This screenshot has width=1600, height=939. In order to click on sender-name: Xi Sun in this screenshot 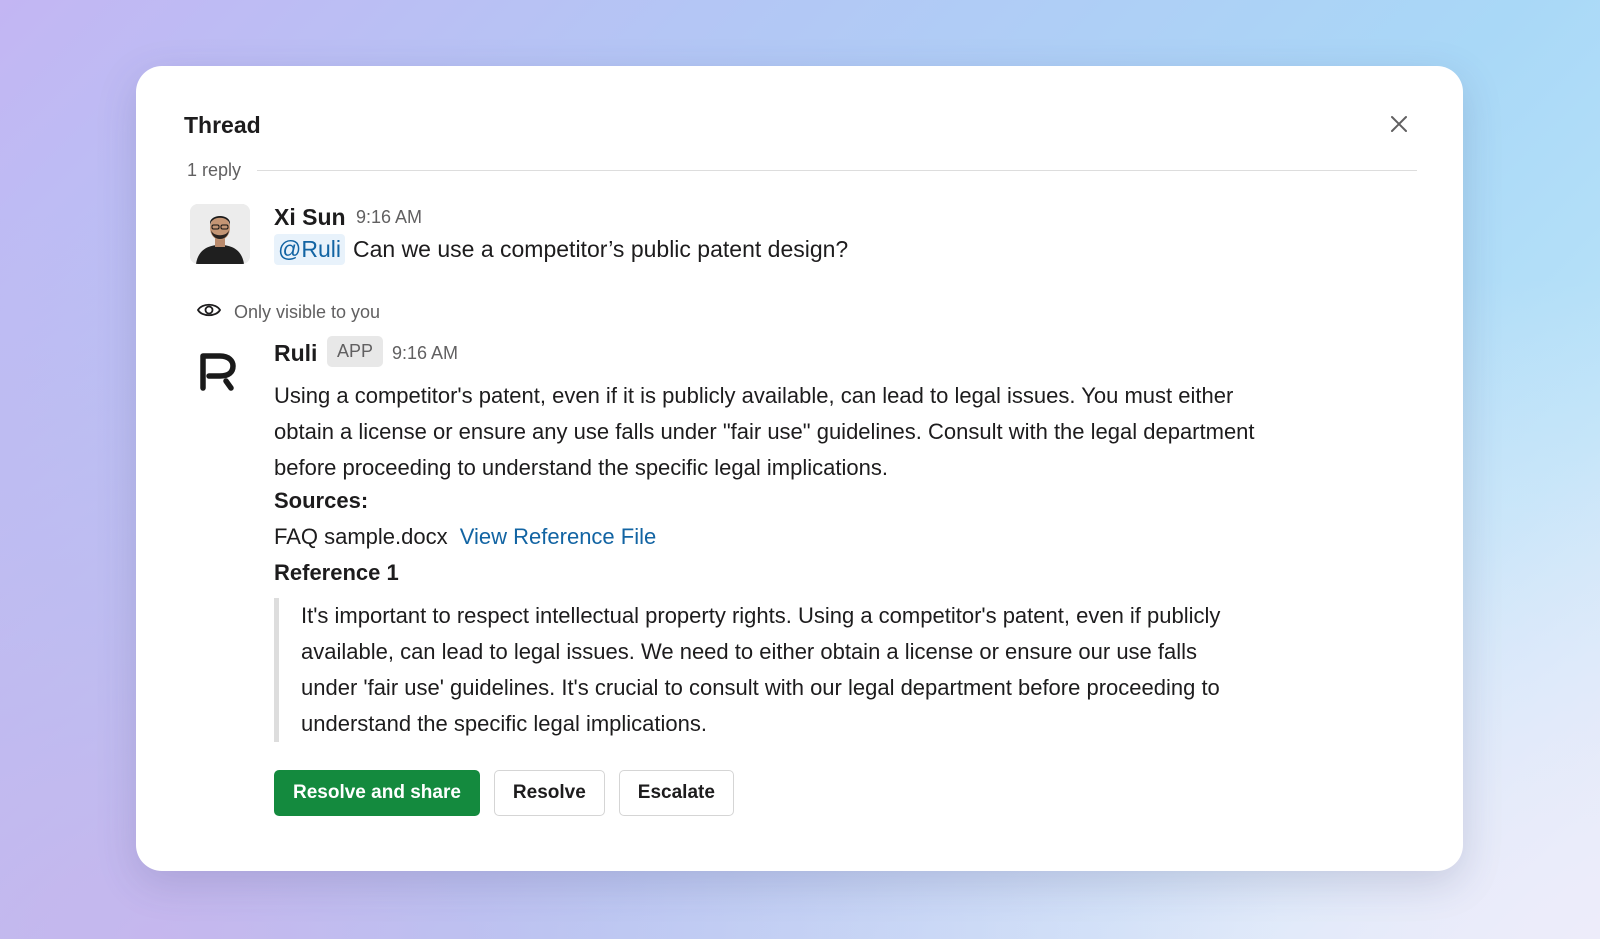, I will do `click(310, 217)`.